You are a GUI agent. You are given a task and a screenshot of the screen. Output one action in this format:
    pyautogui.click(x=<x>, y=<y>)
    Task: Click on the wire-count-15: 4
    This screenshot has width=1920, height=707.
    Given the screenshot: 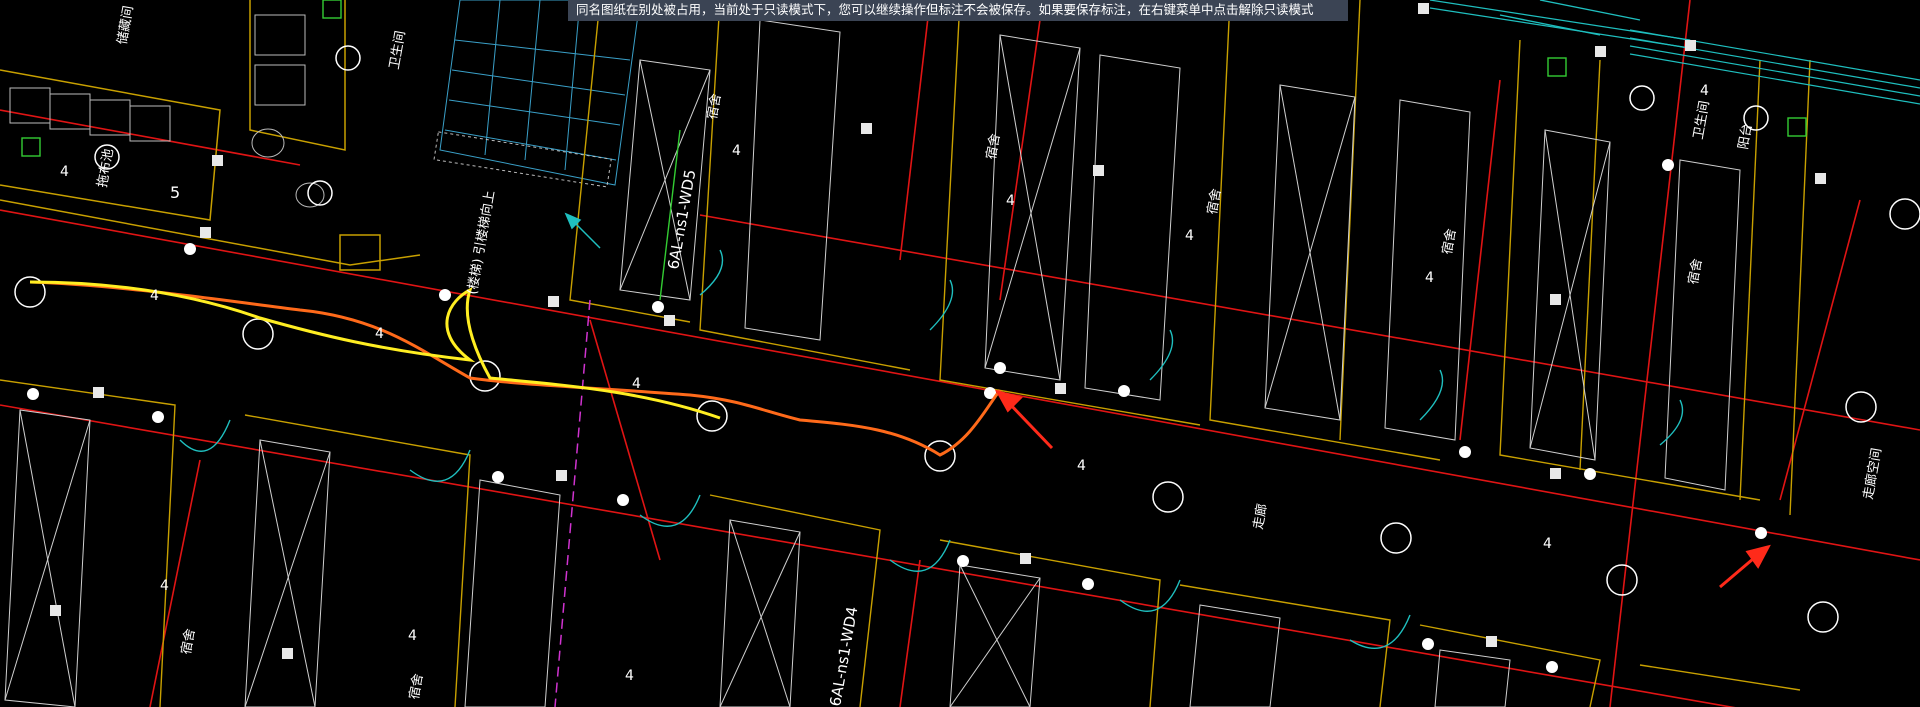 What is the action you would take?
    pyautogui.click(x=629, y=676)
    